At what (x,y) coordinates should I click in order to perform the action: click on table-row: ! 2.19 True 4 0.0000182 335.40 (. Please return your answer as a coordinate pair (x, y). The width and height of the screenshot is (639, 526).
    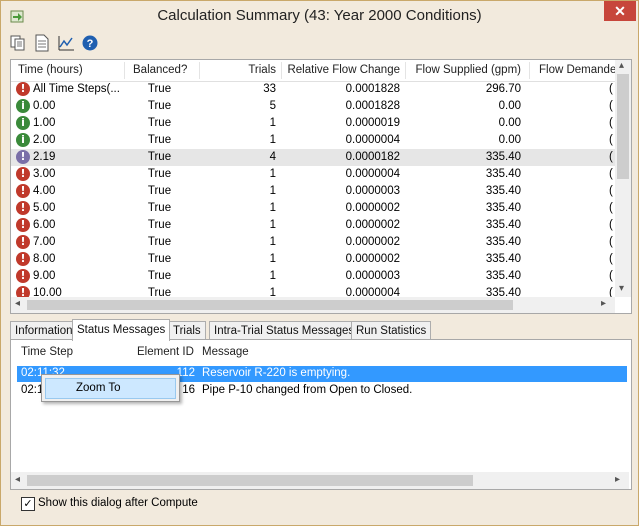
    Looking at the image, I should click on (313, 157).